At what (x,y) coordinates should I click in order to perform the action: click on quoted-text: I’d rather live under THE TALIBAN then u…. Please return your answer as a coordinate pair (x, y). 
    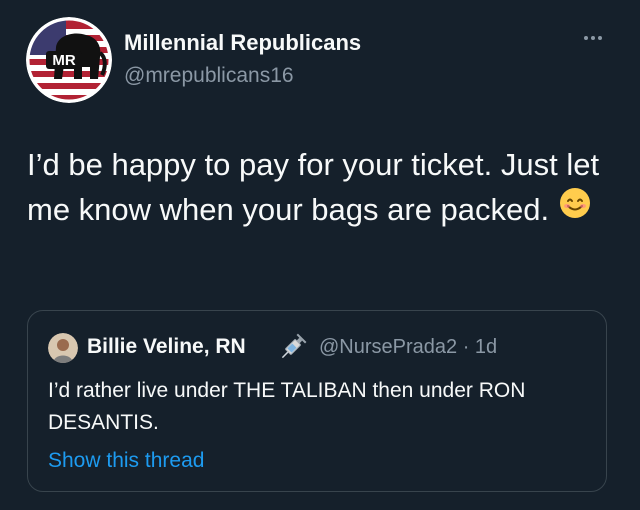
    Looking at the image, I should click on (287, 406).